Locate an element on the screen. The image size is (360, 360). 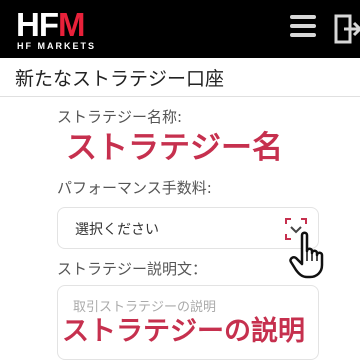
performance-fee-selected-value: 選択ください is located at coordinates (117, 230).